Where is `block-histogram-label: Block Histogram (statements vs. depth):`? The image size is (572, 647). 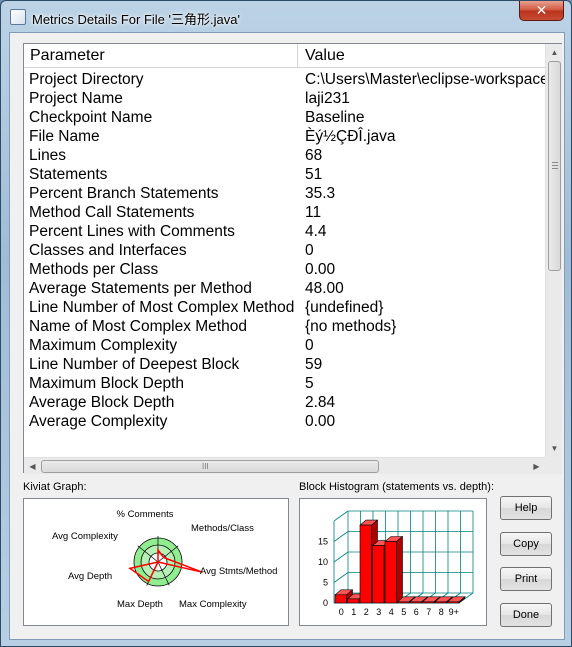 block-histogram-label: Block Histogram (statements vs. depth): is located at coordinates (397, 487).